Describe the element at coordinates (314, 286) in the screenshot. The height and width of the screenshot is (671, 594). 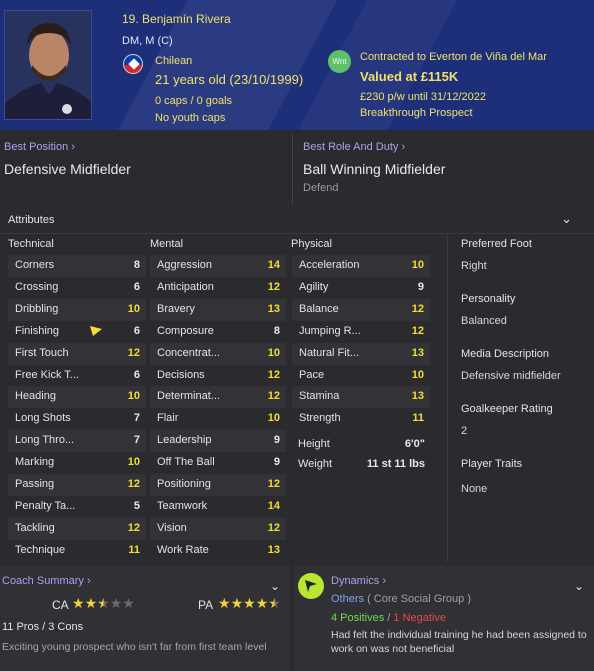
I see `attribute-label: Agility` at that location.